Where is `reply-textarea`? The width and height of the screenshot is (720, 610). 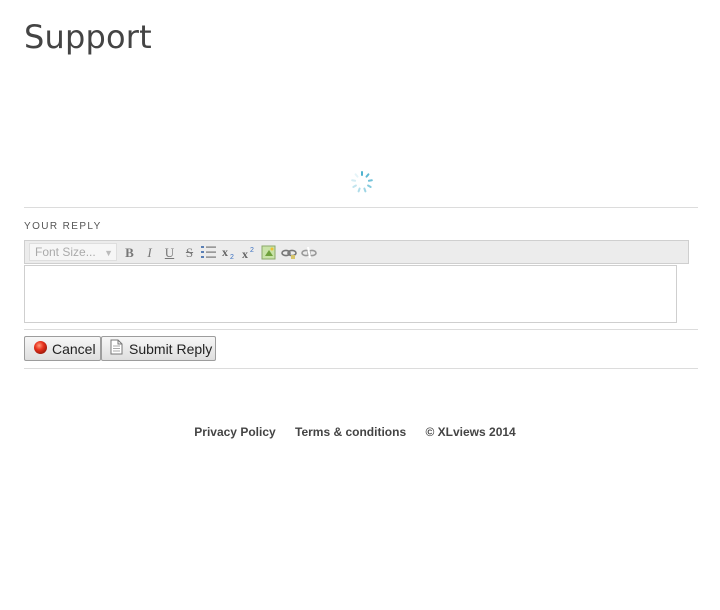
reply-textarea is located at coordinates (350, 294).